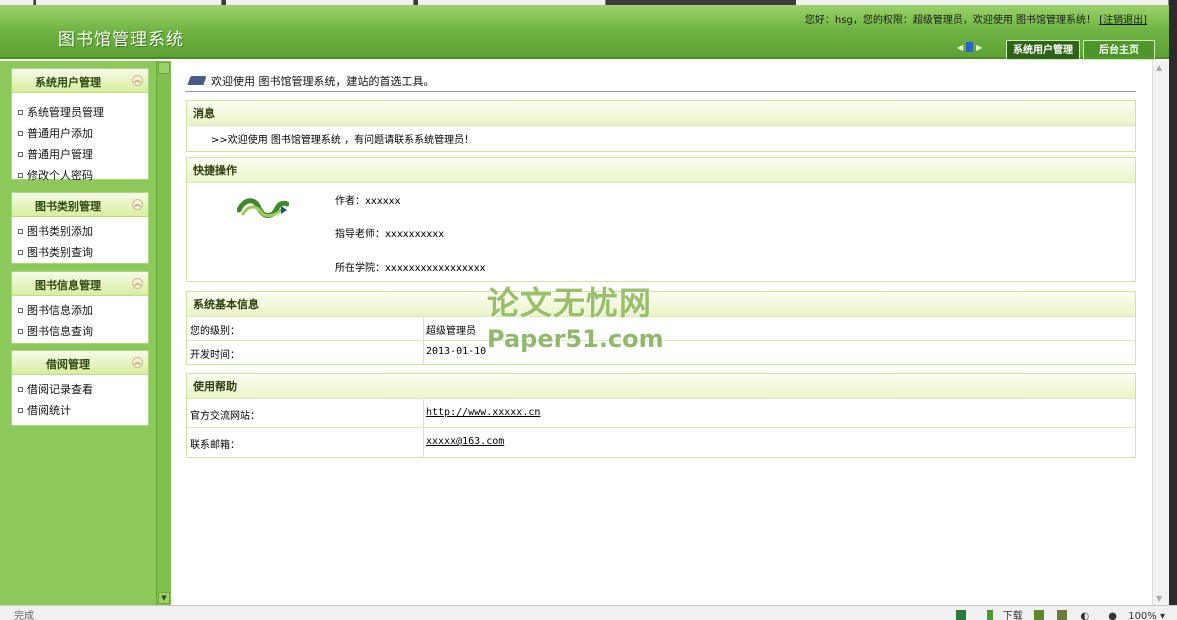 The height and width of the screenshot is (620, 1177). I want to click on info-key: 您的级别：, so click(215, 331).